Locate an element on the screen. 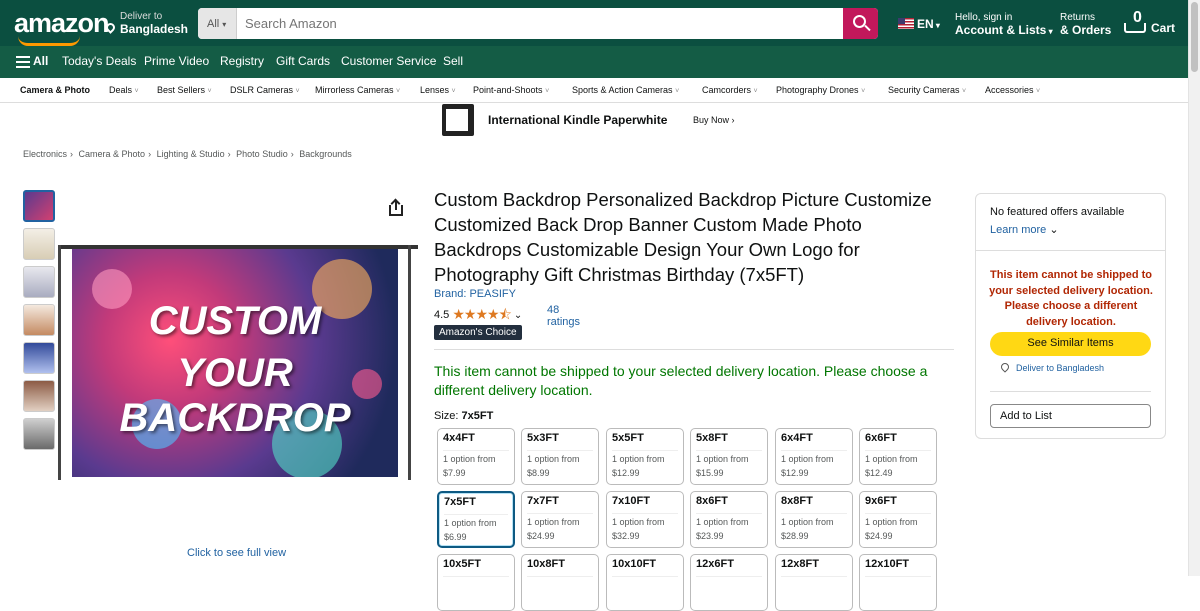 Image resolution: width=1200 pixels, height=611 pixels. size-option-7x10ft: 7x10FT 1 option from $32.99 is located at coordinates (645, 519).